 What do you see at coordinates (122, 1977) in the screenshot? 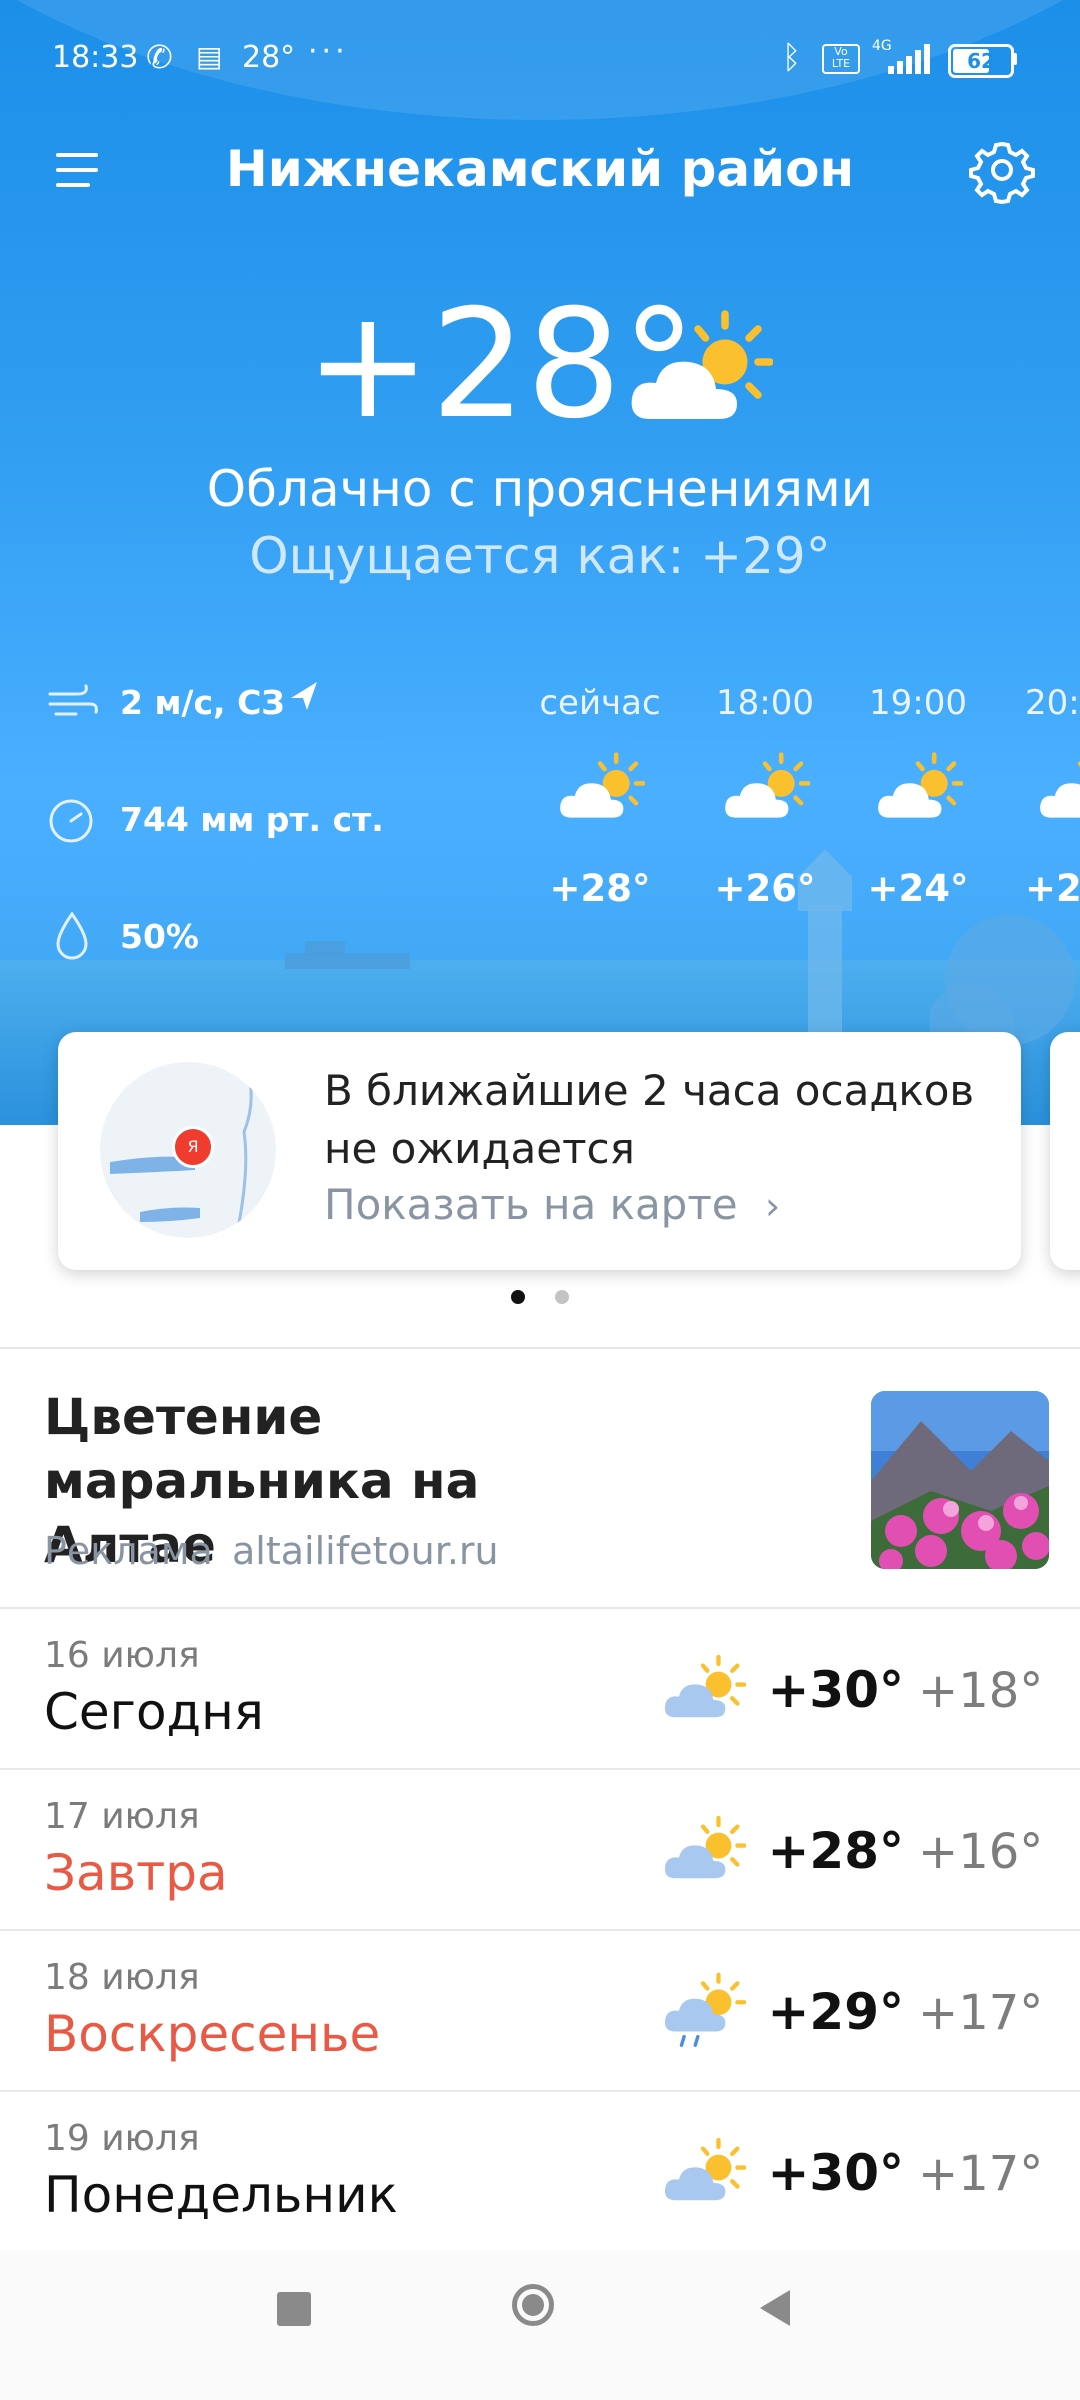
I see `forecast-date: 18 июля` at bounding box center [122, 1977].